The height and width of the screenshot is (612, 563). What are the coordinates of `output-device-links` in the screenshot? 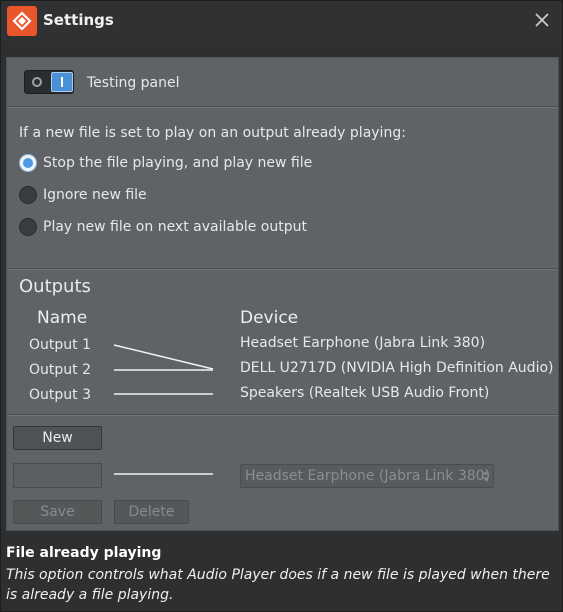 It's located at (163, 409).